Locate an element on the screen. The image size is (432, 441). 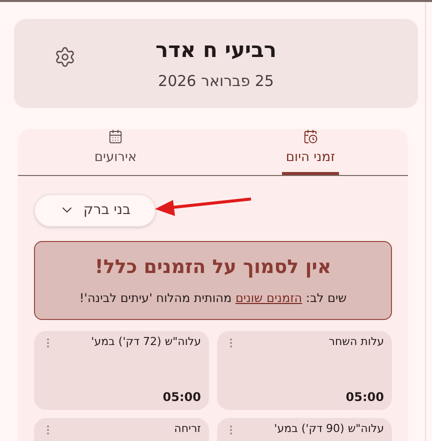
location-dropdown: בני ברק is located at coordinates (95, 210).